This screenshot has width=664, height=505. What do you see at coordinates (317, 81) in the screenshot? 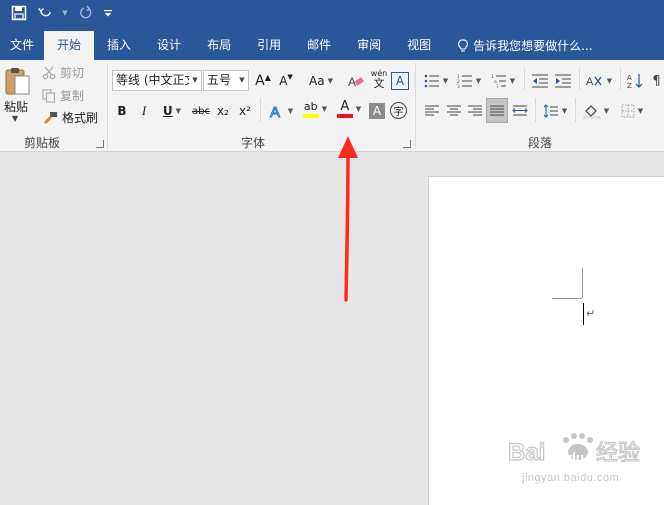
I see `change-case-icon: Aa` at bounding box center [317, 81].